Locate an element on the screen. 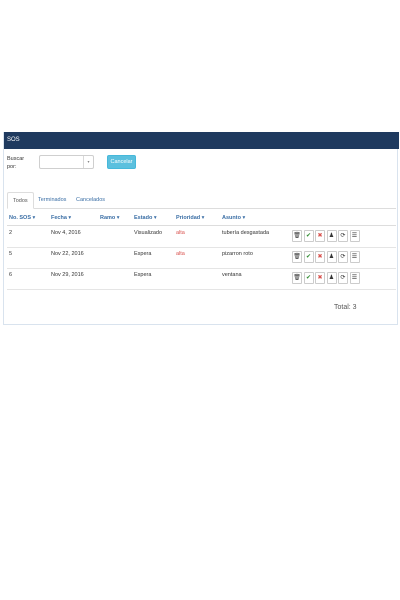  chevron-down-icon: ▾ is located at coordinates (88, 162).